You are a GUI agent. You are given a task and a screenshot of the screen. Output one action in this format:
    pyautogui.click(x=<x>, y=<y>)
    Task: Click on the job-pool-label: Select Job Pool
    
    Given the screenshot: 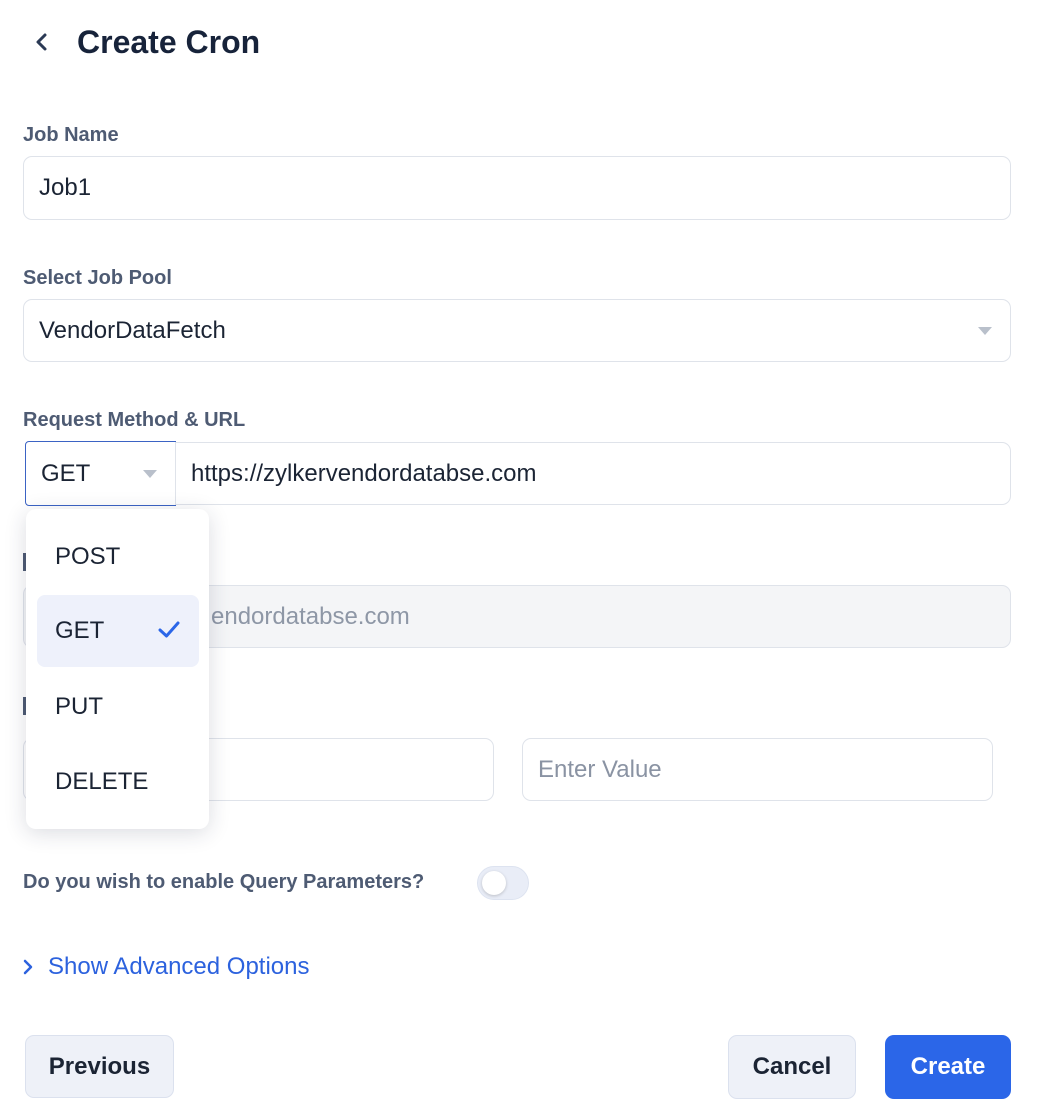 What is the action you would take?
    pyautogui.click(x=97, y=278)
    